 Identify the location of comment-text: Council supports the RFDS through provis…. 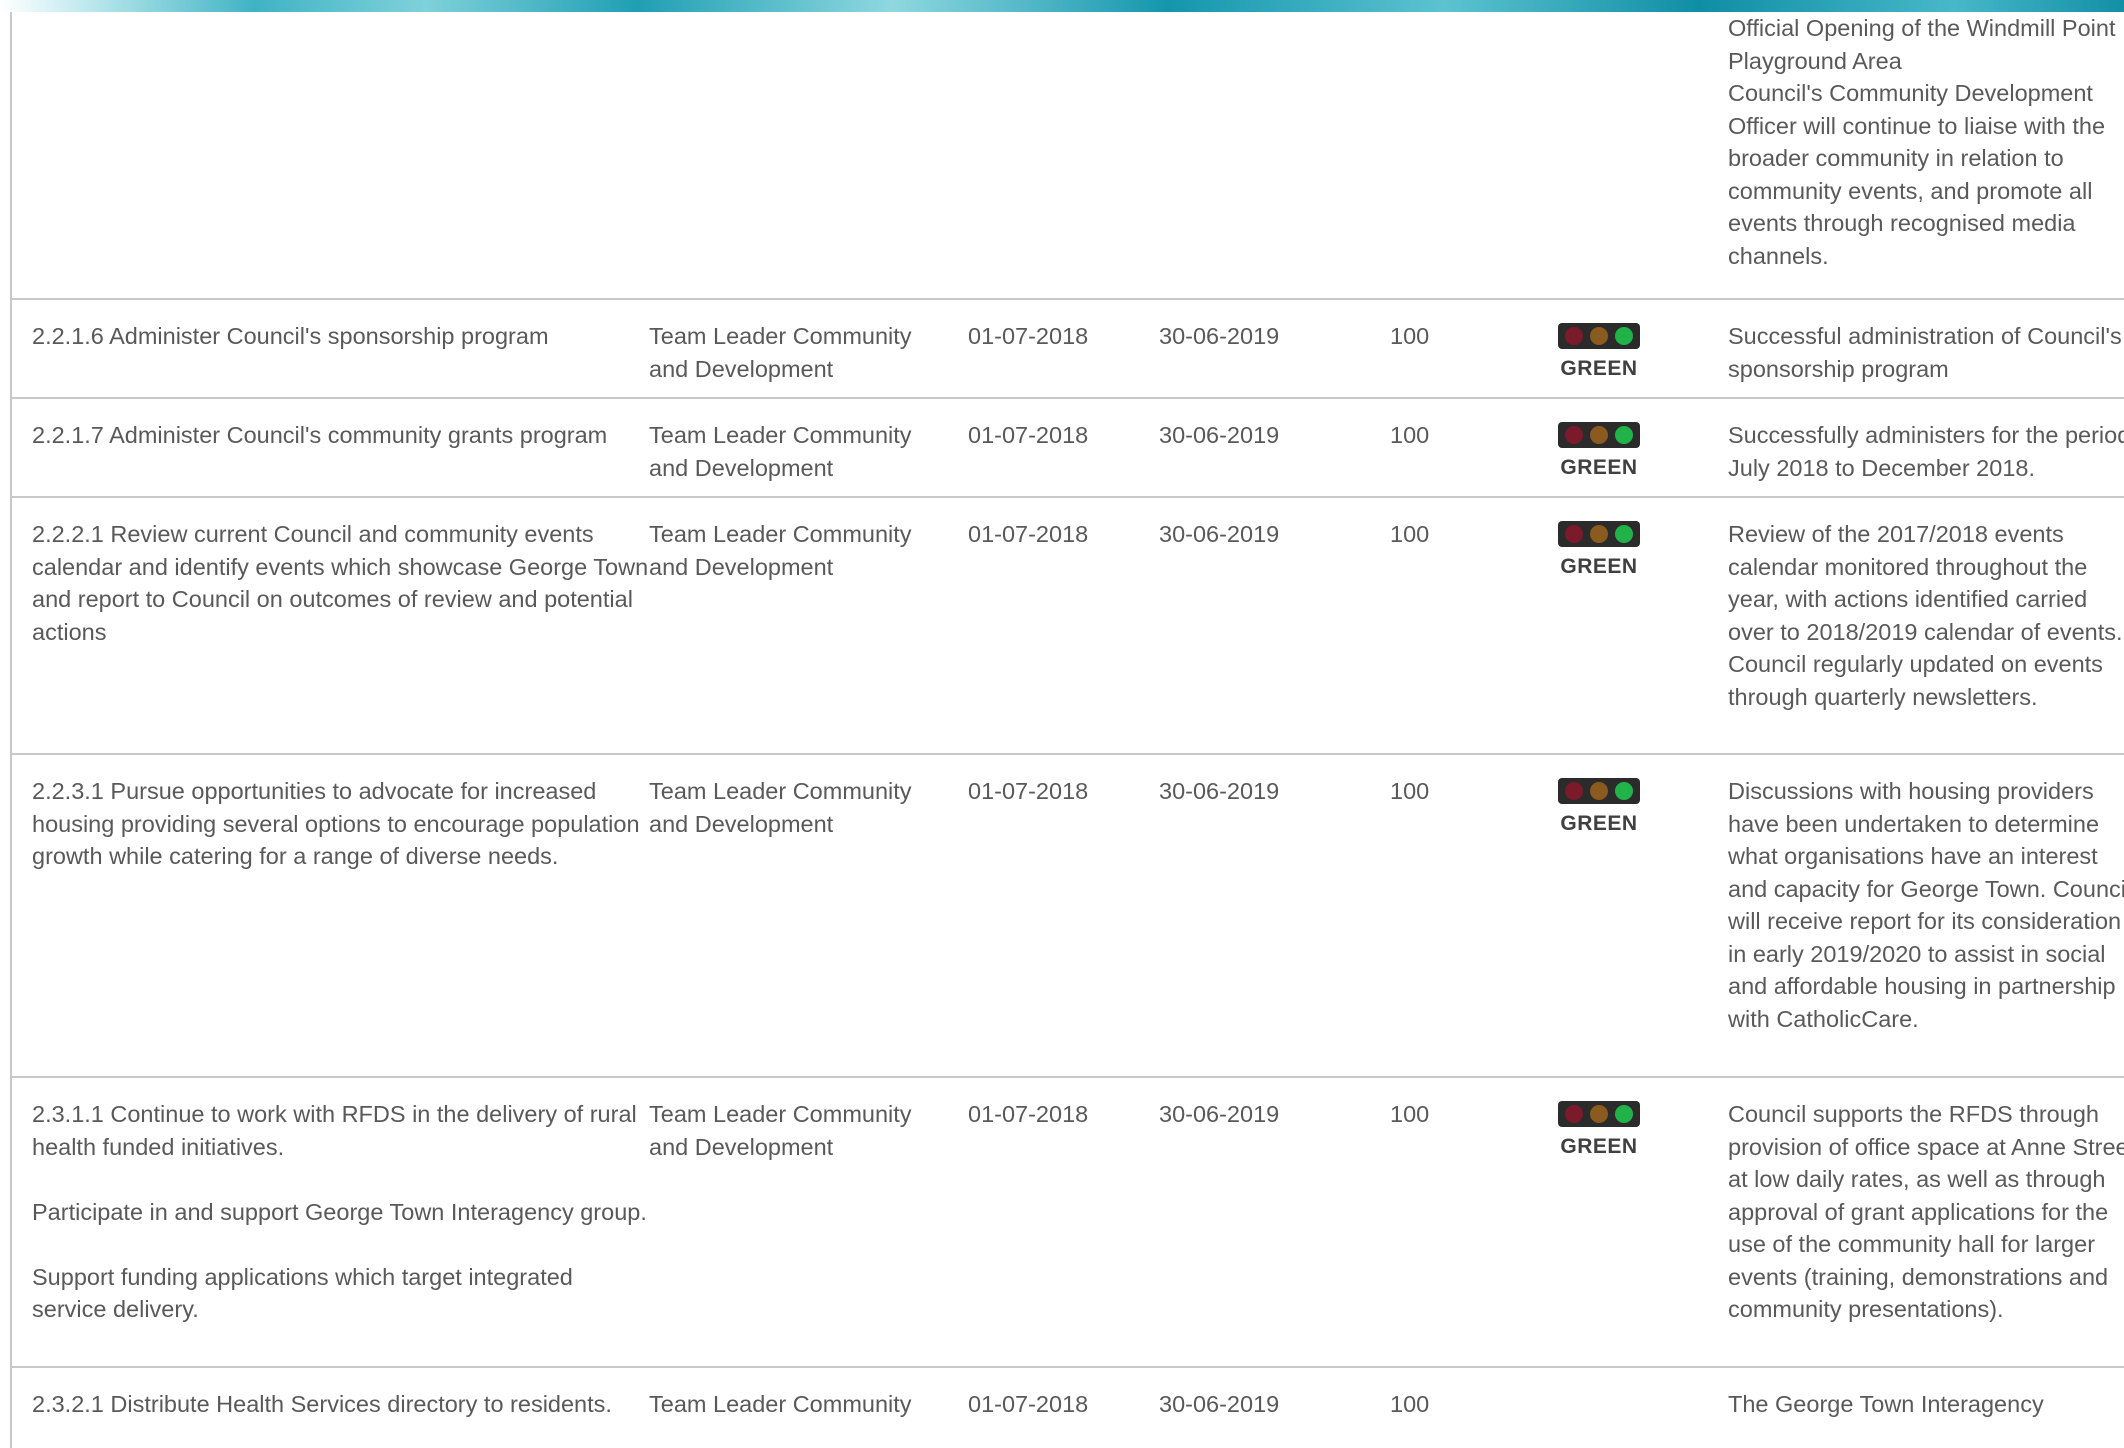
(1926, 1211).